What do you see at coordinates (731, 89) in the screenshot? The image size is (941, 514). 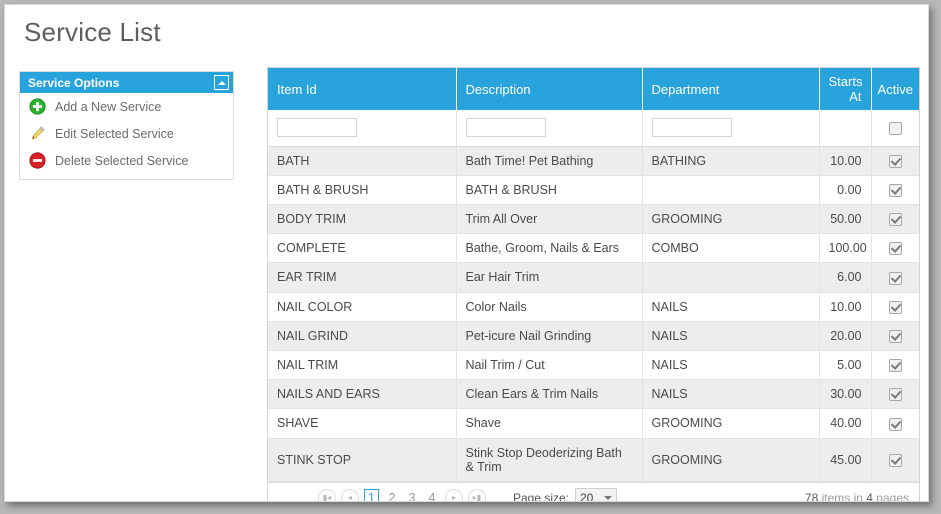 I see `column-header-department: Department` at bounding box center [731, 89].